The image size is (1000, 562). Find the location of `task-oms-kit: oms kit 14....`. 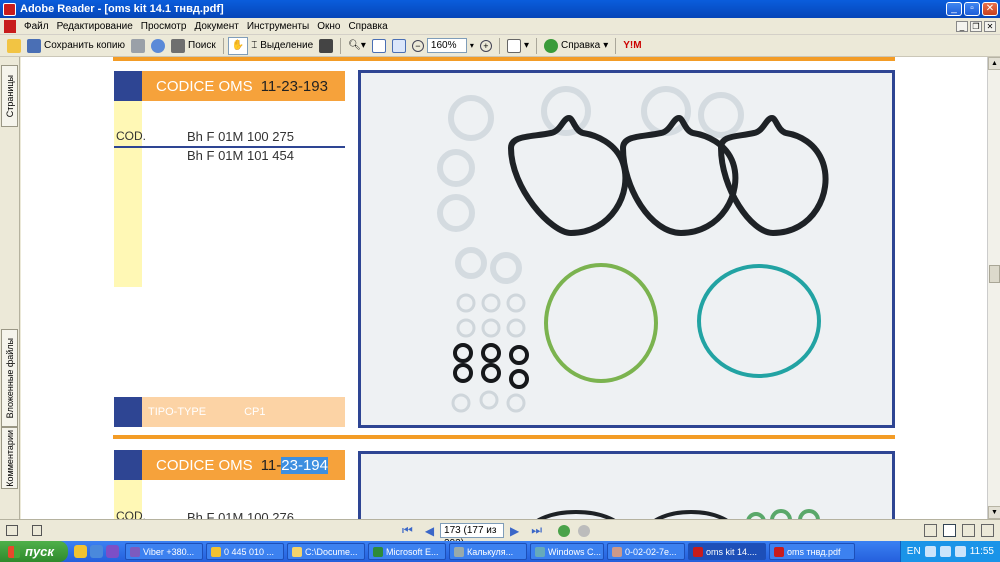

task-oms-kit: oms kit 14.... is located at coordinates (727, 551).